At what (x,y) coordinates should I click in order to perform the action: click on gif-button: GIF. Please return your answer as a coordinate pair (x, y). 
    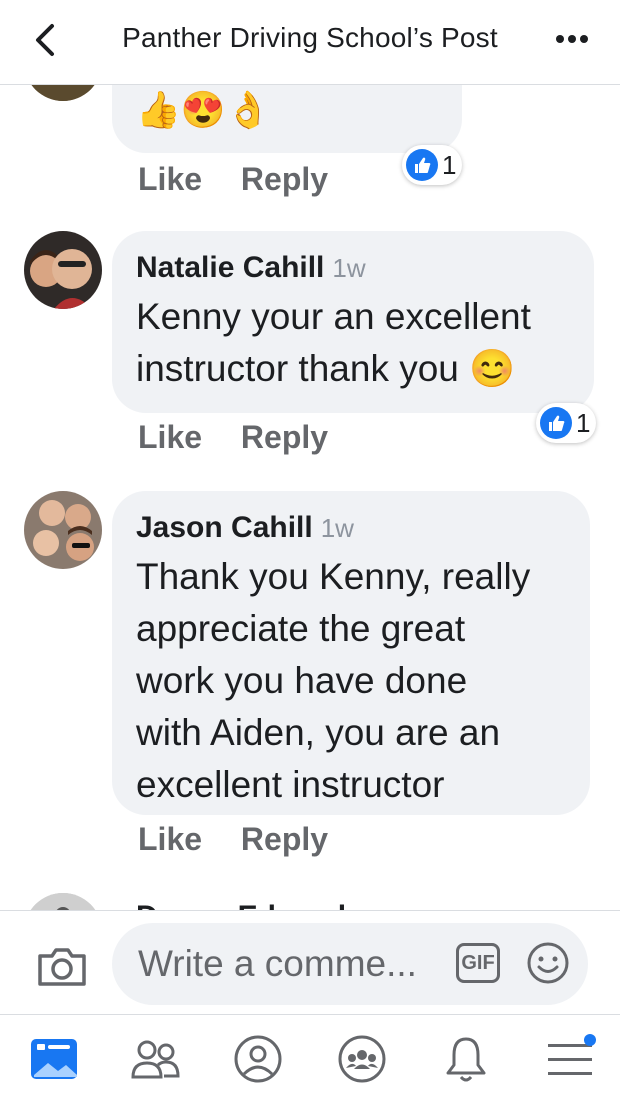
    Looking at the image, I should click on (478, 963).